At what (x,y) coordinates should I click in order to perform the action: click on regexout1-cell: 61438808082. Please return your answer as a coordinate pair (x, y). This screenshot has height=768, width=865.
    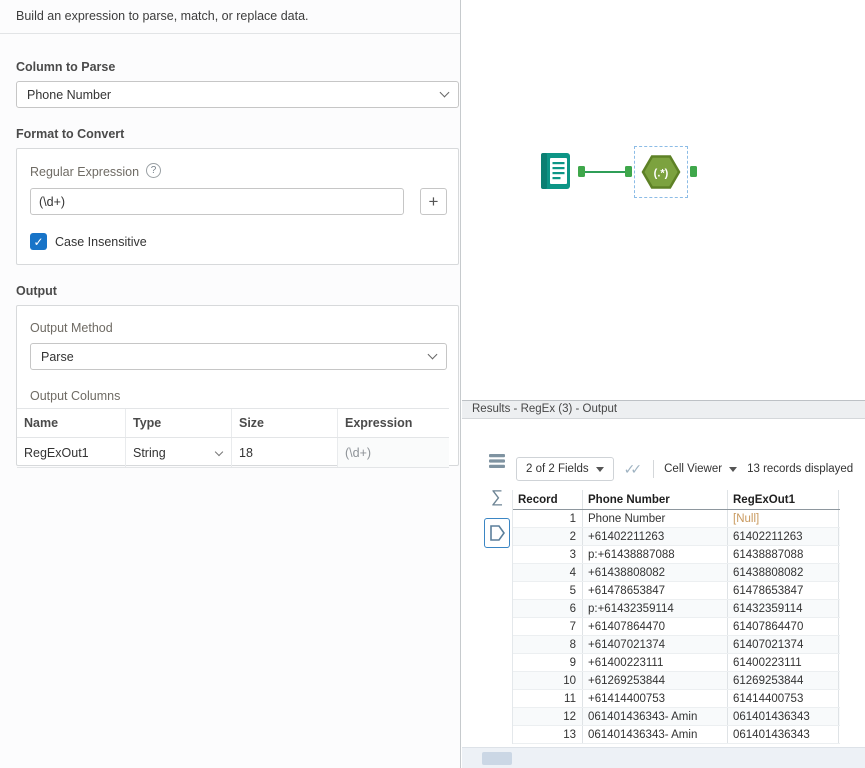
    Looking at the image, I should click on (783, 572).